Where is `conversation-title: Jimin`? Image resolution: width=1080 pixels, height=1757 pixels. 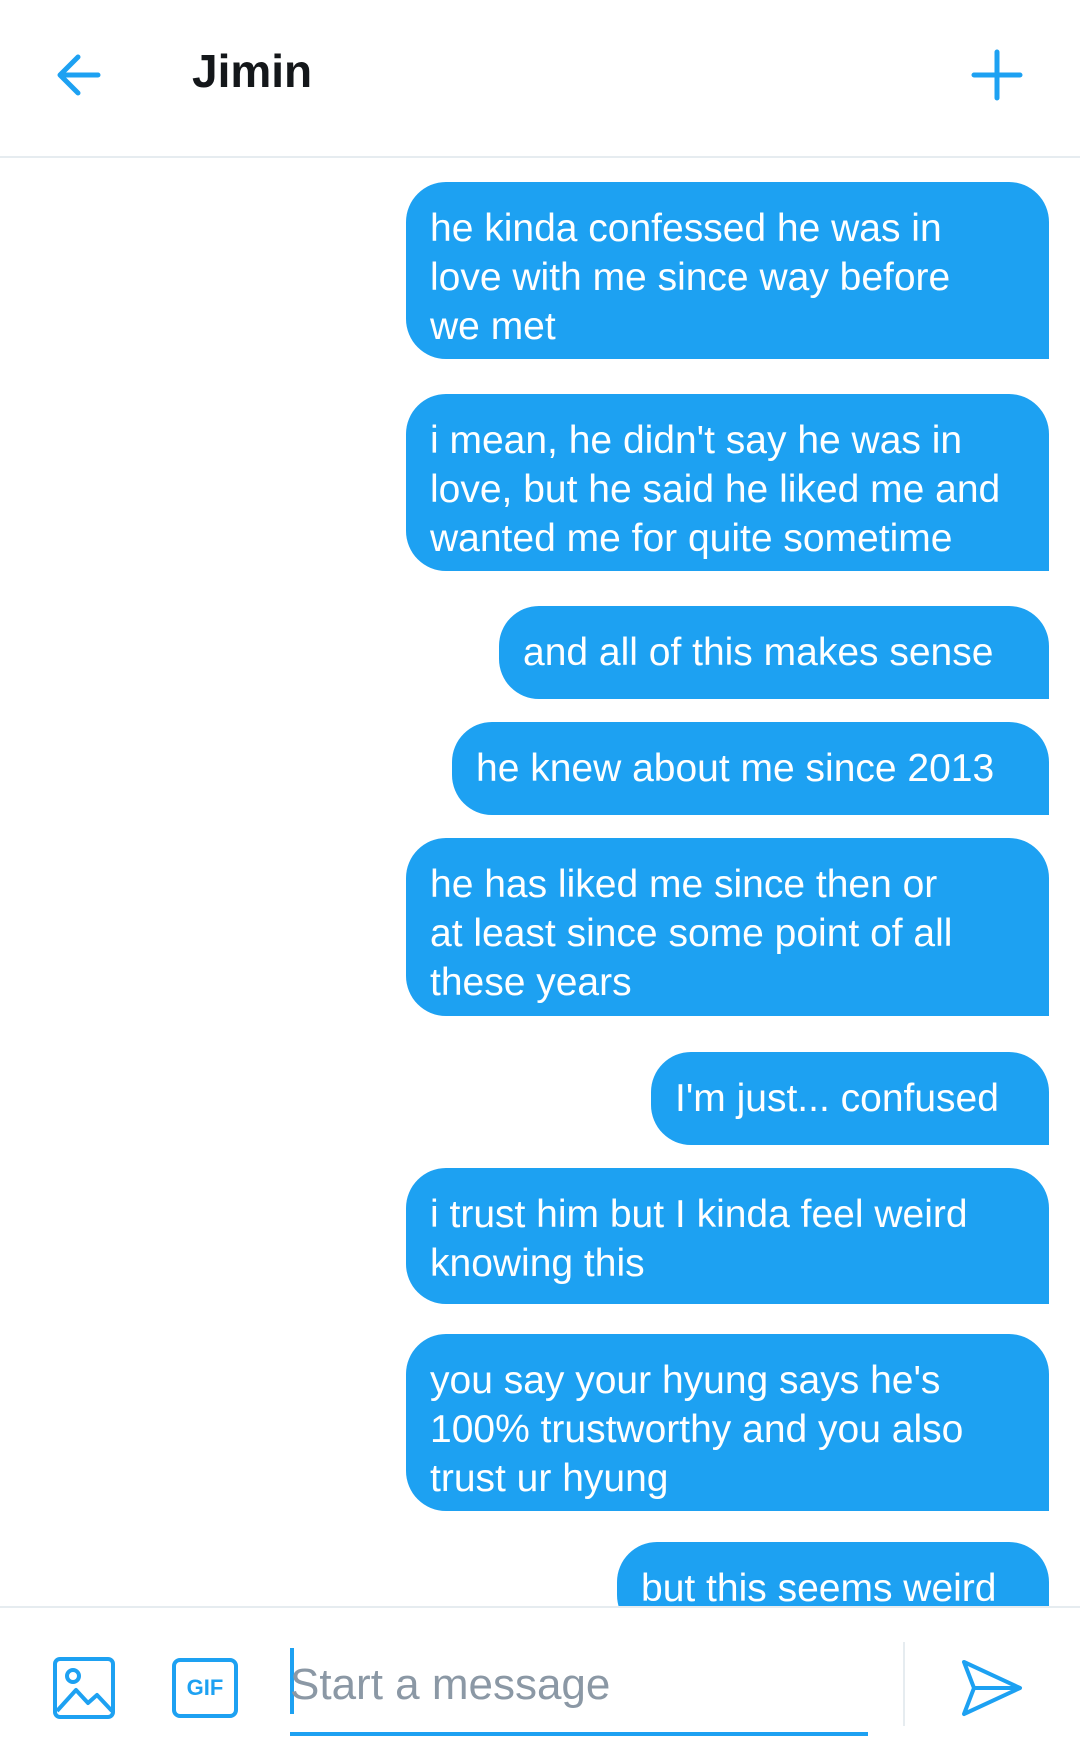 conversation-title: Jimin is located at coordinates (252, 71).